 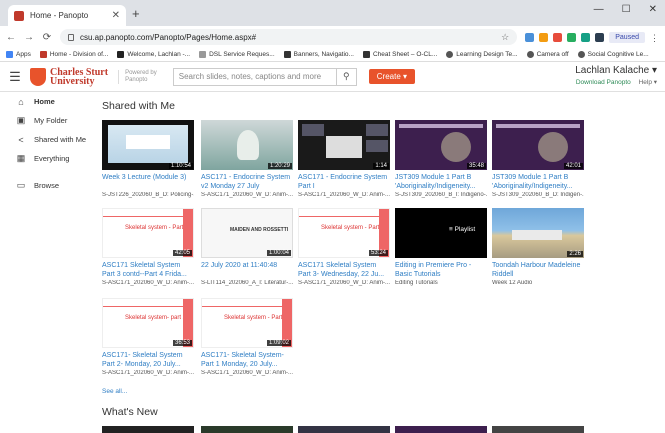 What do you see at coordinates (247, 145) in the screenshot?
I see `session-thumbnail: 1:20:29` at bounding box center [247, 145].